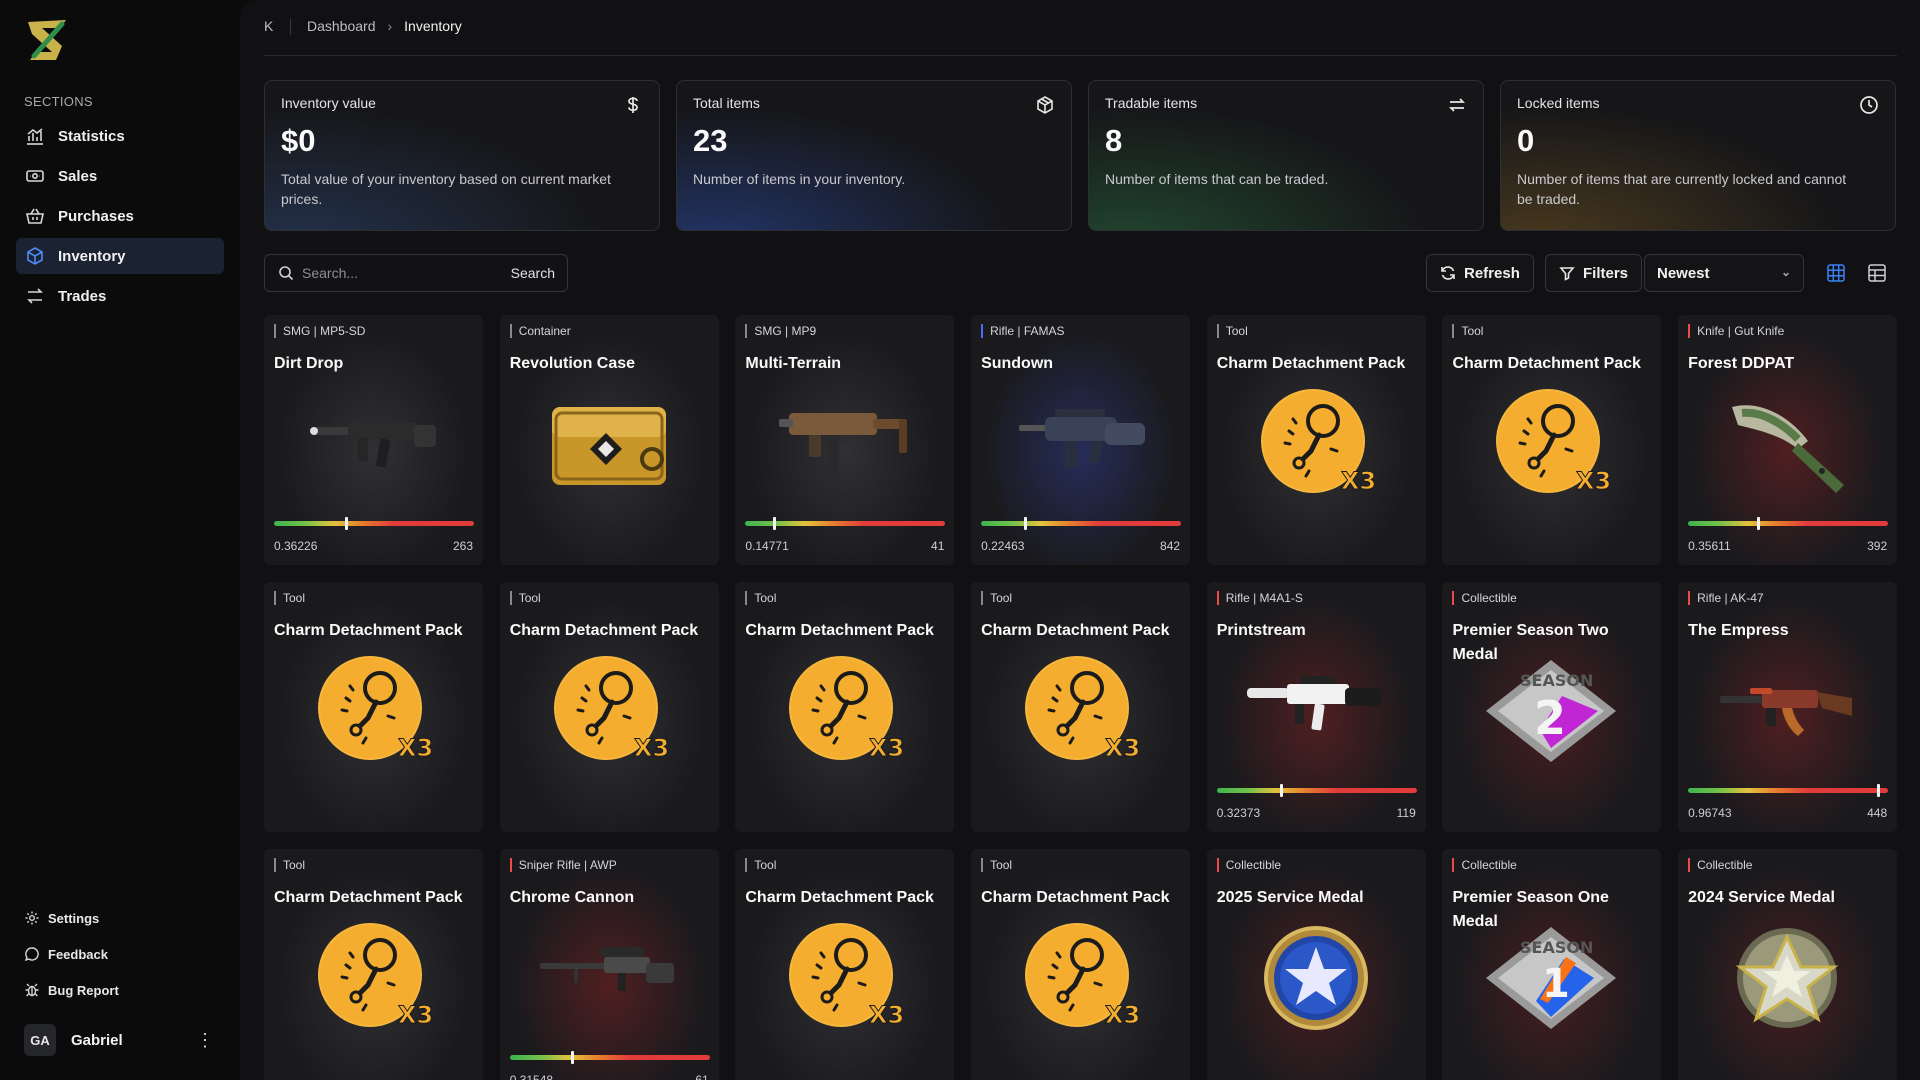 The width and height of the screenshot is (1920, 1080). I want to click on breadcrumb-dashboard: Dashboard, so click(341, 26).